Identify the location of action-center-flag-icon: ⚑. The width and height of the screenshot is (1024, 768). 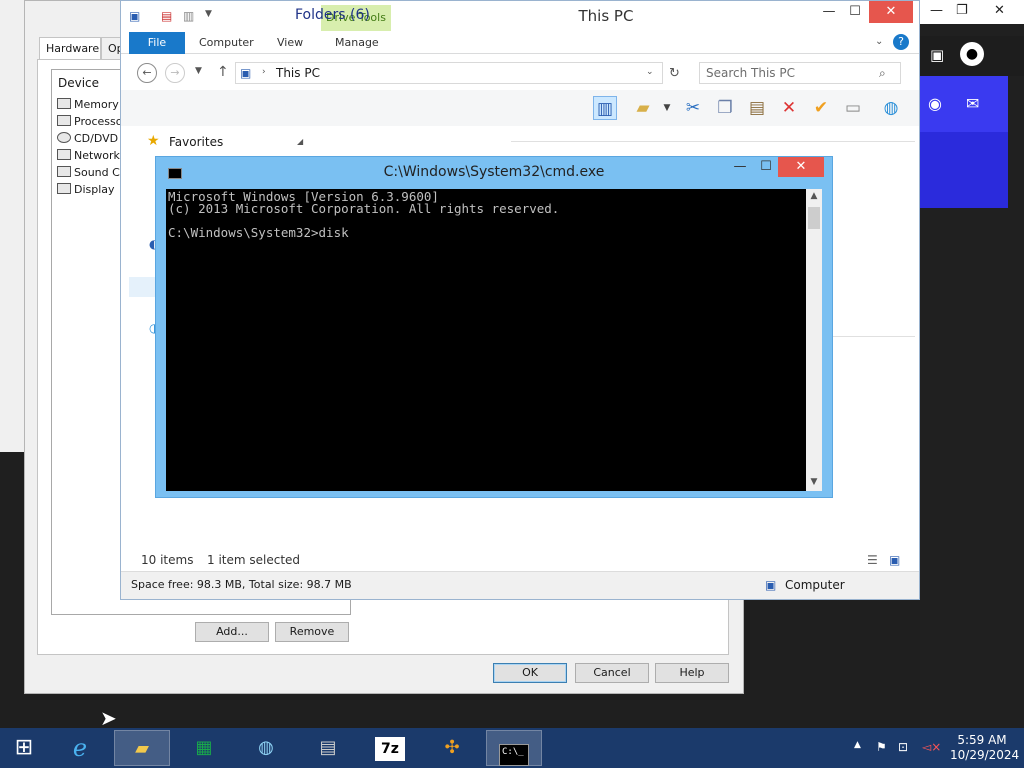
(881, 747).